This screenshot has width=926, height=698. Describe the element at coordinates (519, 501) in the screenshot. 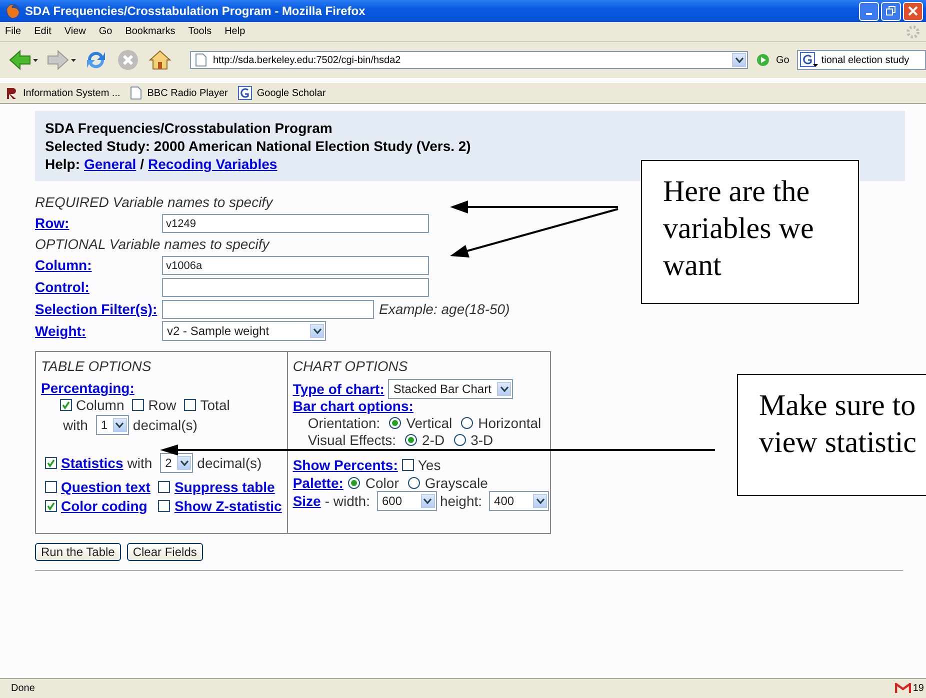

I see `height-select: 400` at that location.